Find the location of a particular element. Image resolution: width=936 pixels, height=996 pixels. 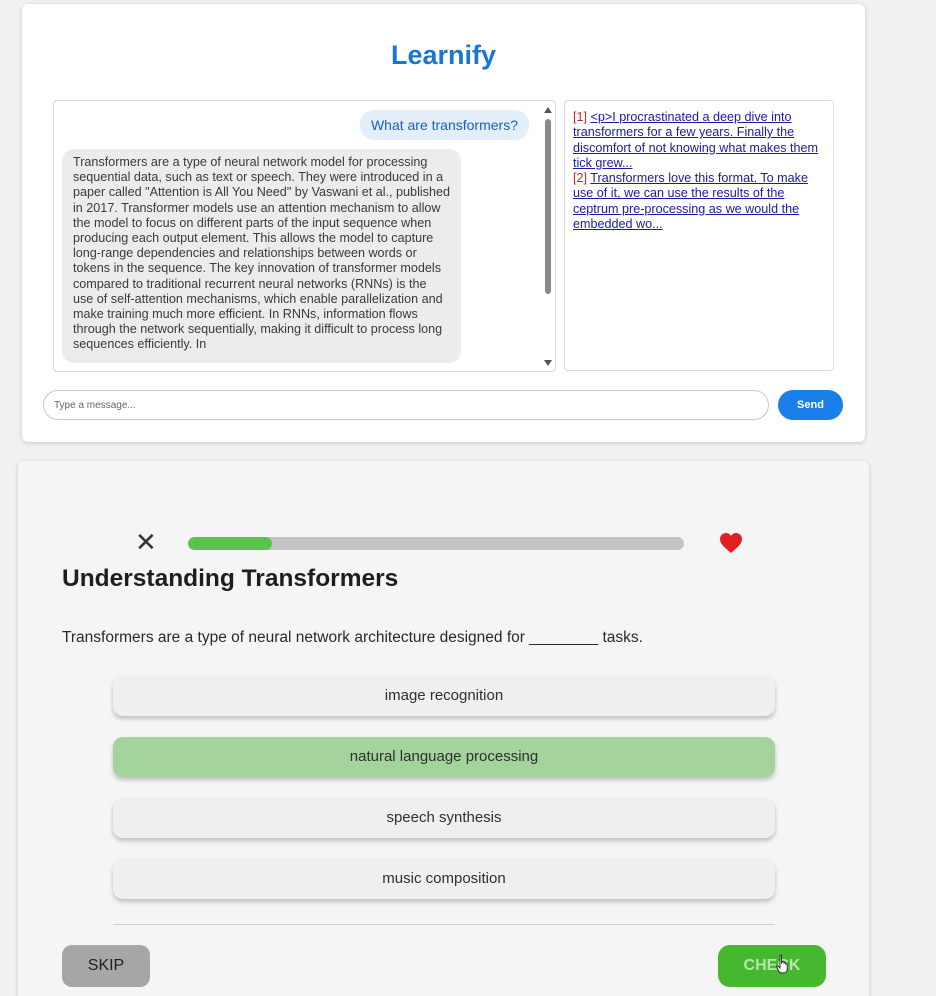

progress-bar is located at coordinates (436, 543).